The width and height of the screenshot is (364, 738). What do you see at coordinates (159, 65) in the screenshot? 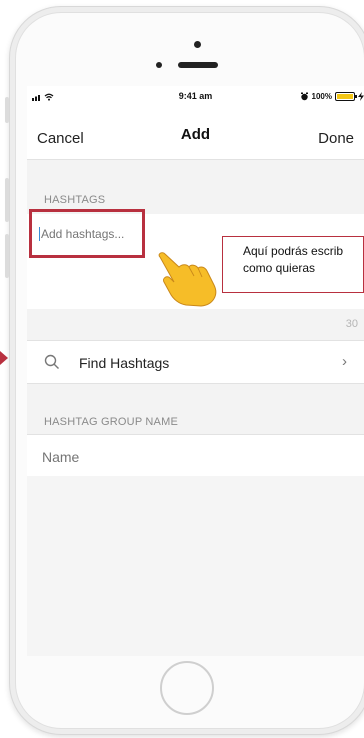
I see `proximity-sensor` at bounding box center [159, 65].